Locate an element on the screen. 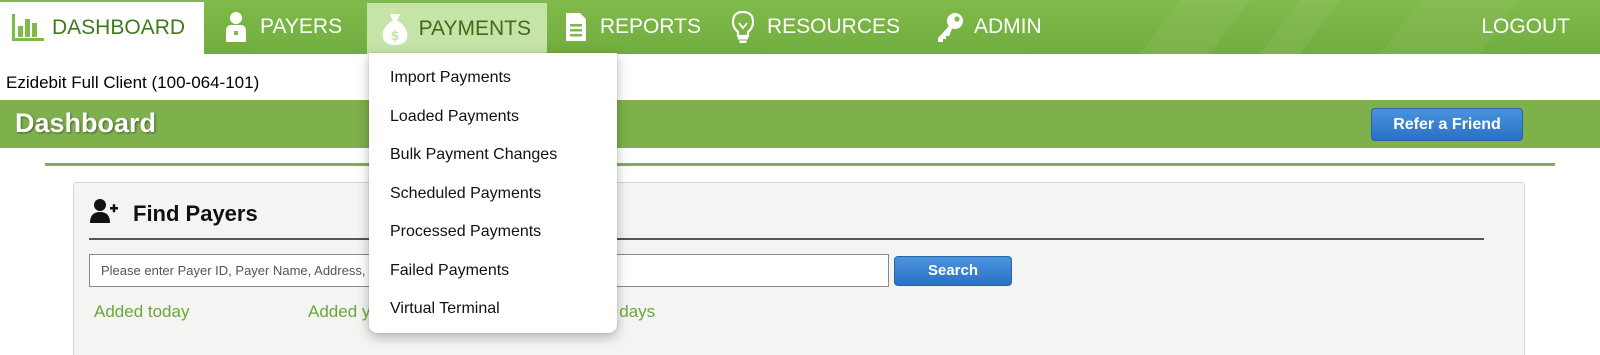 The width and height of the screenshot is (1600, 355). nav-tab-dashboard-label: DASHBOARD is located at coordinates (119, 27).